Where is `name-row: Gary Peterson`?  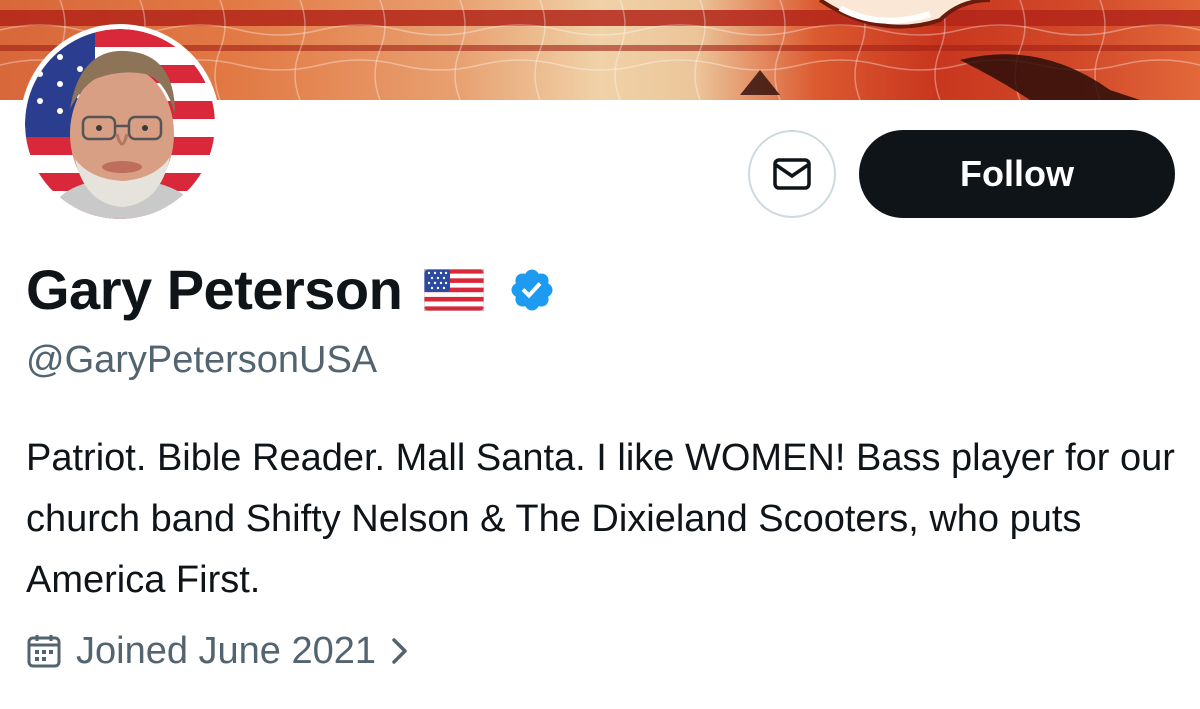
name-row: Gary Peterson is located at coordinates (291, 290).